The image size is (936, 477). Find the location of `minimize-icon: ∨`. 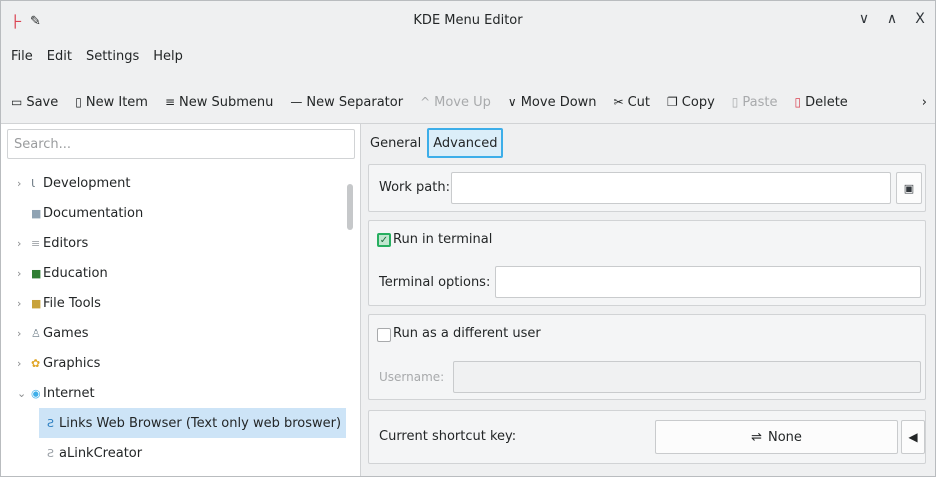

minimize-icon: ∨ is located at coordinates (864, 19).